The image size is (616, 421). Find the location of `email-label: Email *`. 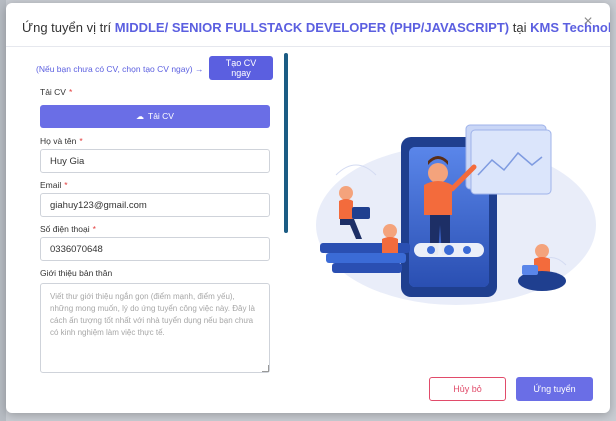

email-label: Email * is located at coordinates (54, 185).